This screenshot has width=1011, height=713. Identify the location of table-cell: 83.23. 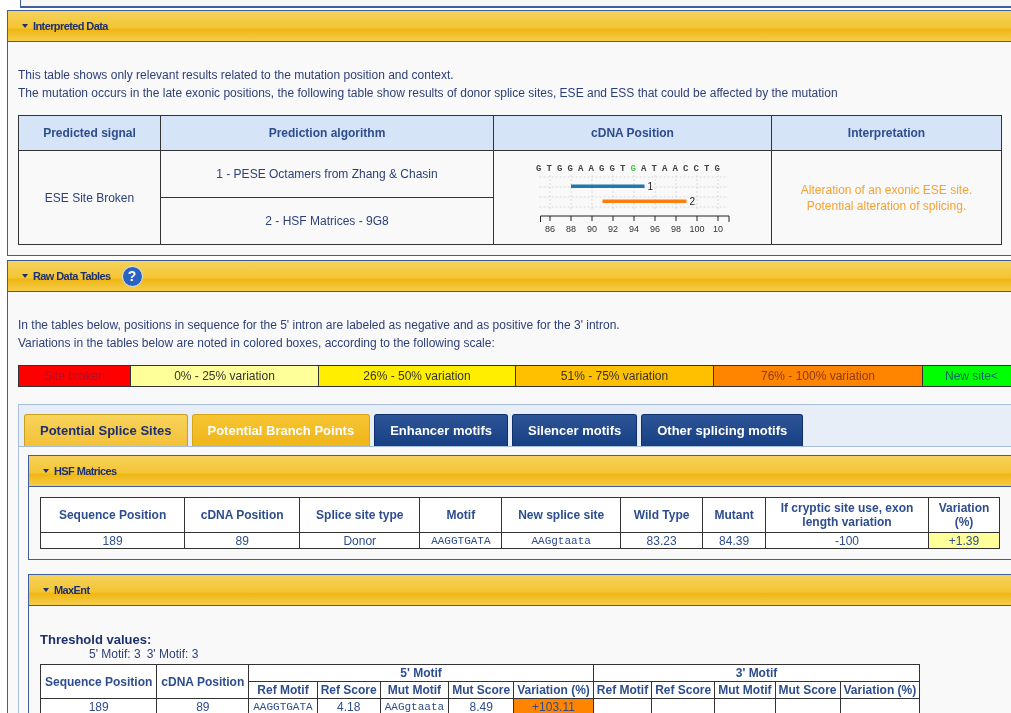
(661, 540).